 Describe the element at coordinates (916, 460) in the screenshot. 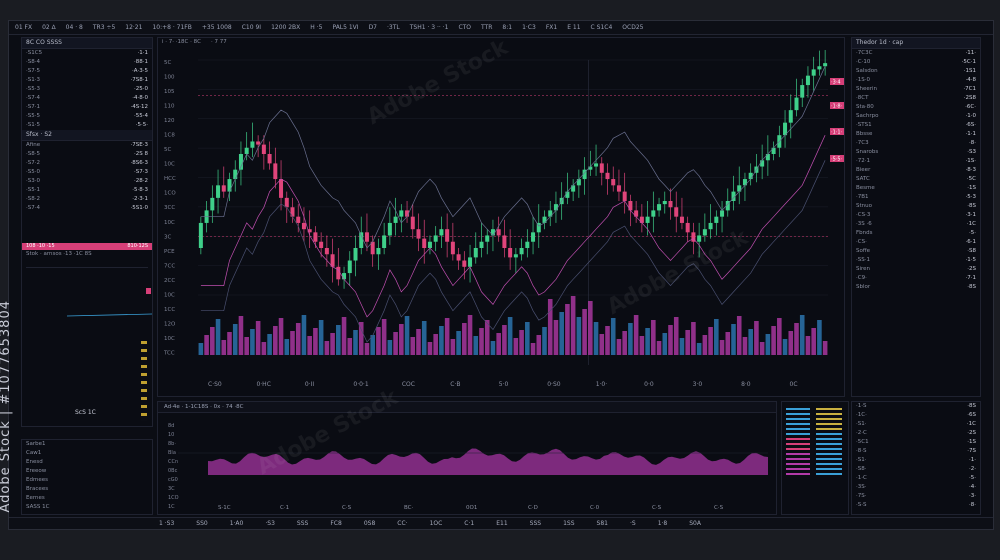

I see `right-row: ·S1· ·1·` at that location.